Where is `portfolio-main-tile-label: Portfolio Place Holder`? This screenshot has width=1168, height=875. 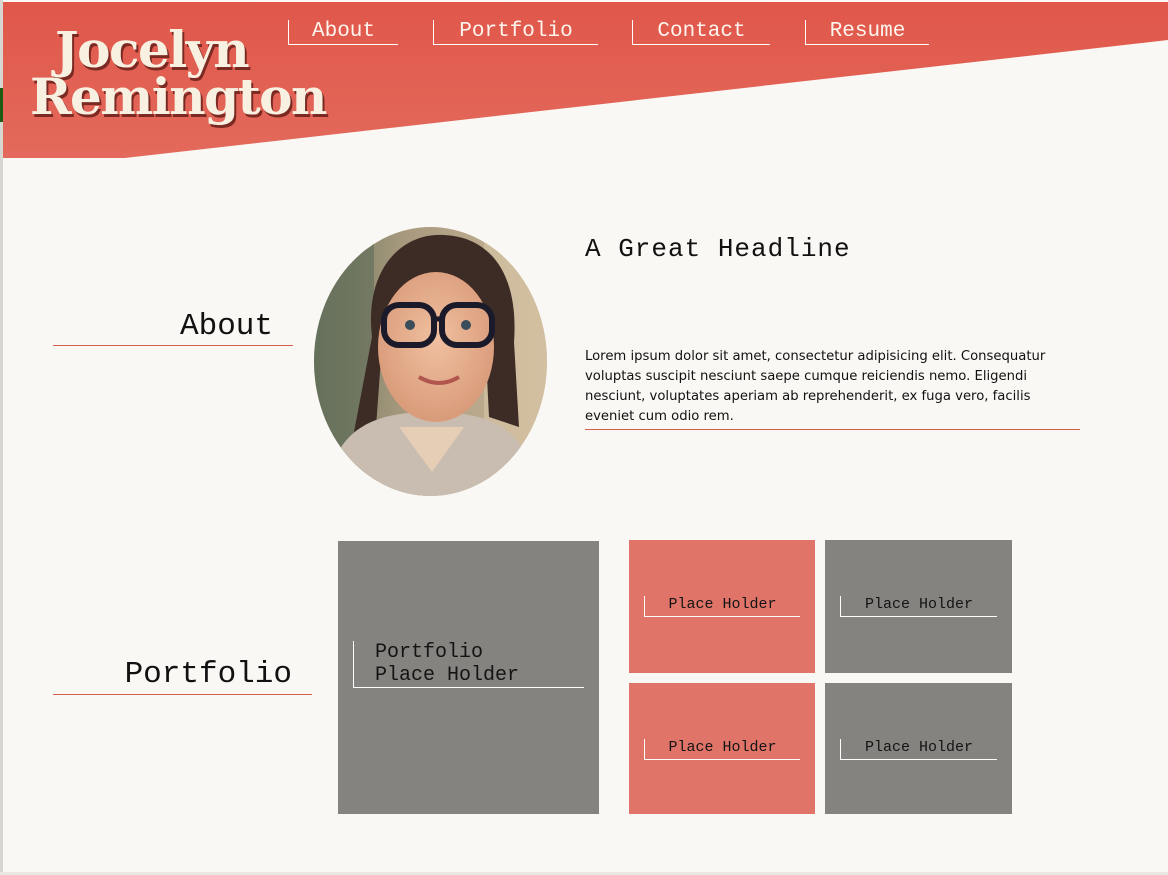 portfolio-main-tile-label: Portfolio Place Holder is located at coordinates (468, 664).